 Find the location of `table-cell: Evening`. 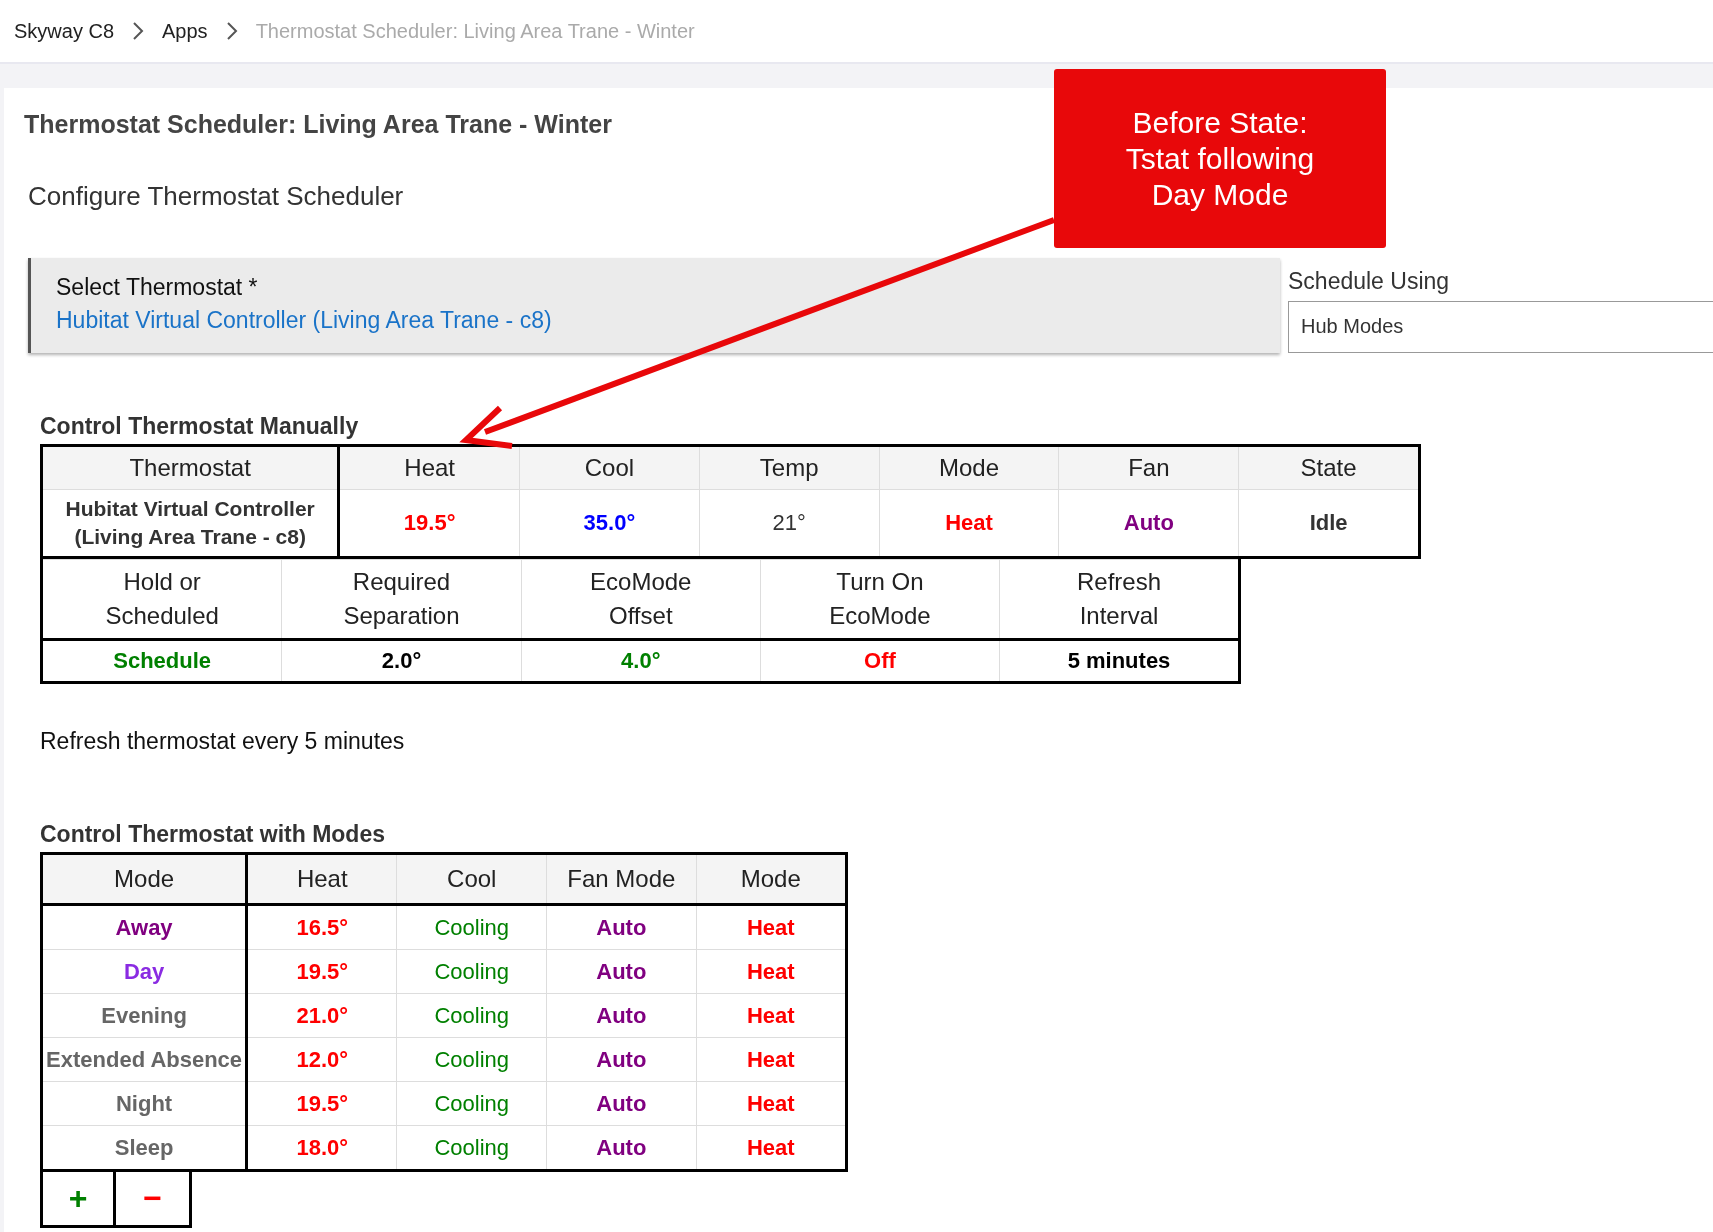

table-cell: Evening is located at coordinates (144, 1015).